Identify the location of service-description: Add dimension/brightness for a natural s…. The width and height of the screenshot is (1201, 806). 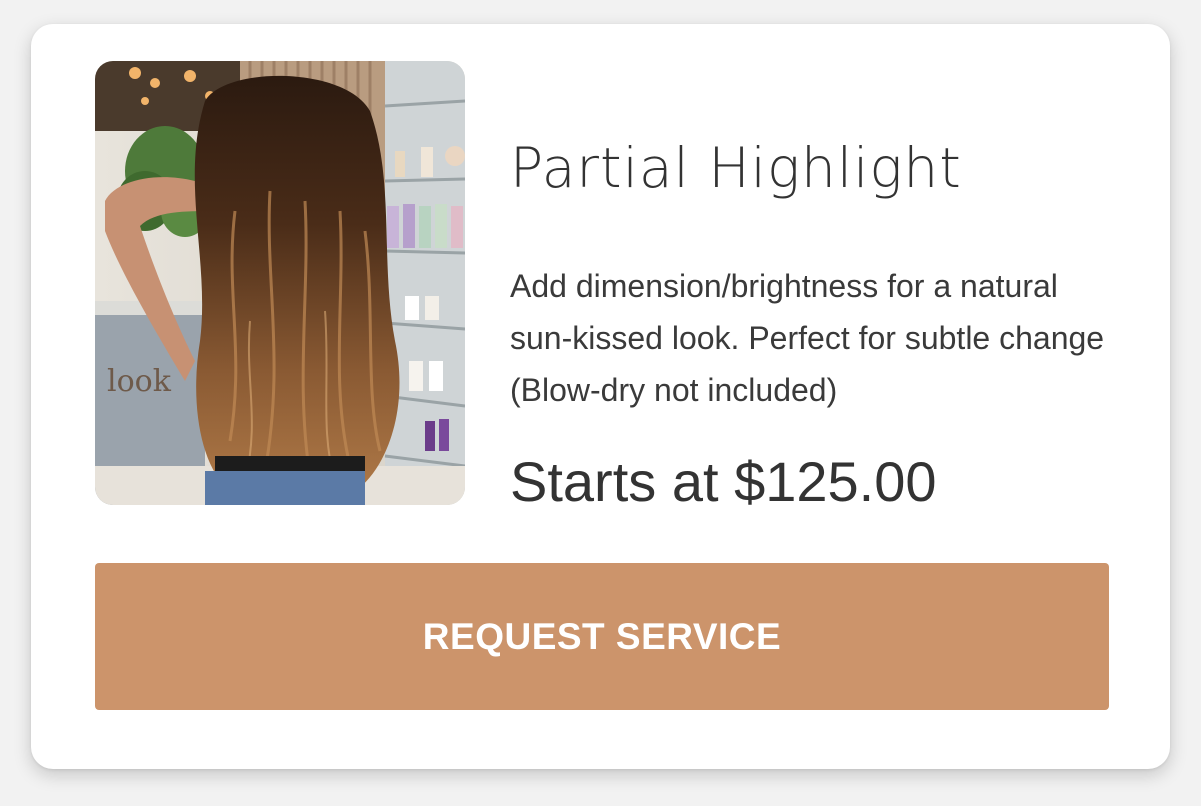
(807, 338).